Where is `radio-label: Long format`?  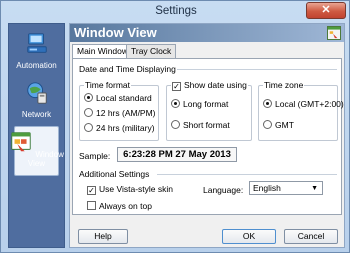
radio-label: Long format is located at coordinates (206, 104).